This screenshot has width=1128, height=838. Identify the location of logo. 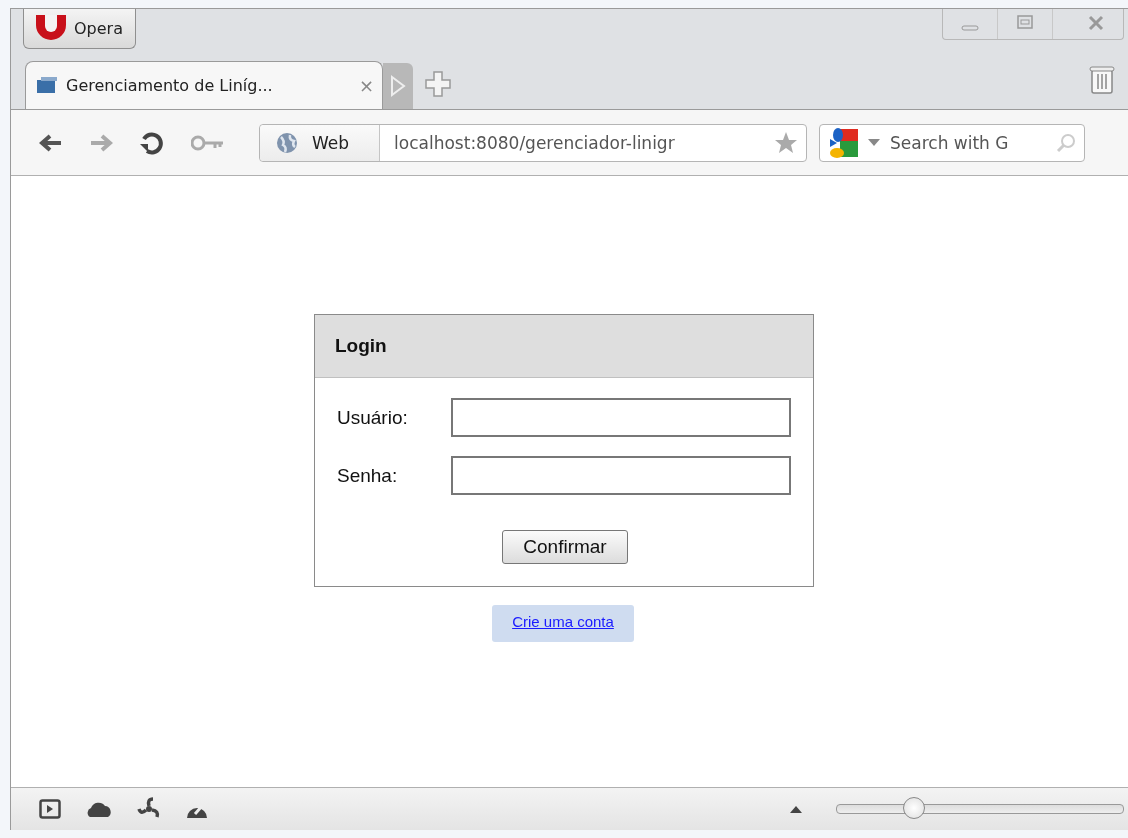
(51, 28).